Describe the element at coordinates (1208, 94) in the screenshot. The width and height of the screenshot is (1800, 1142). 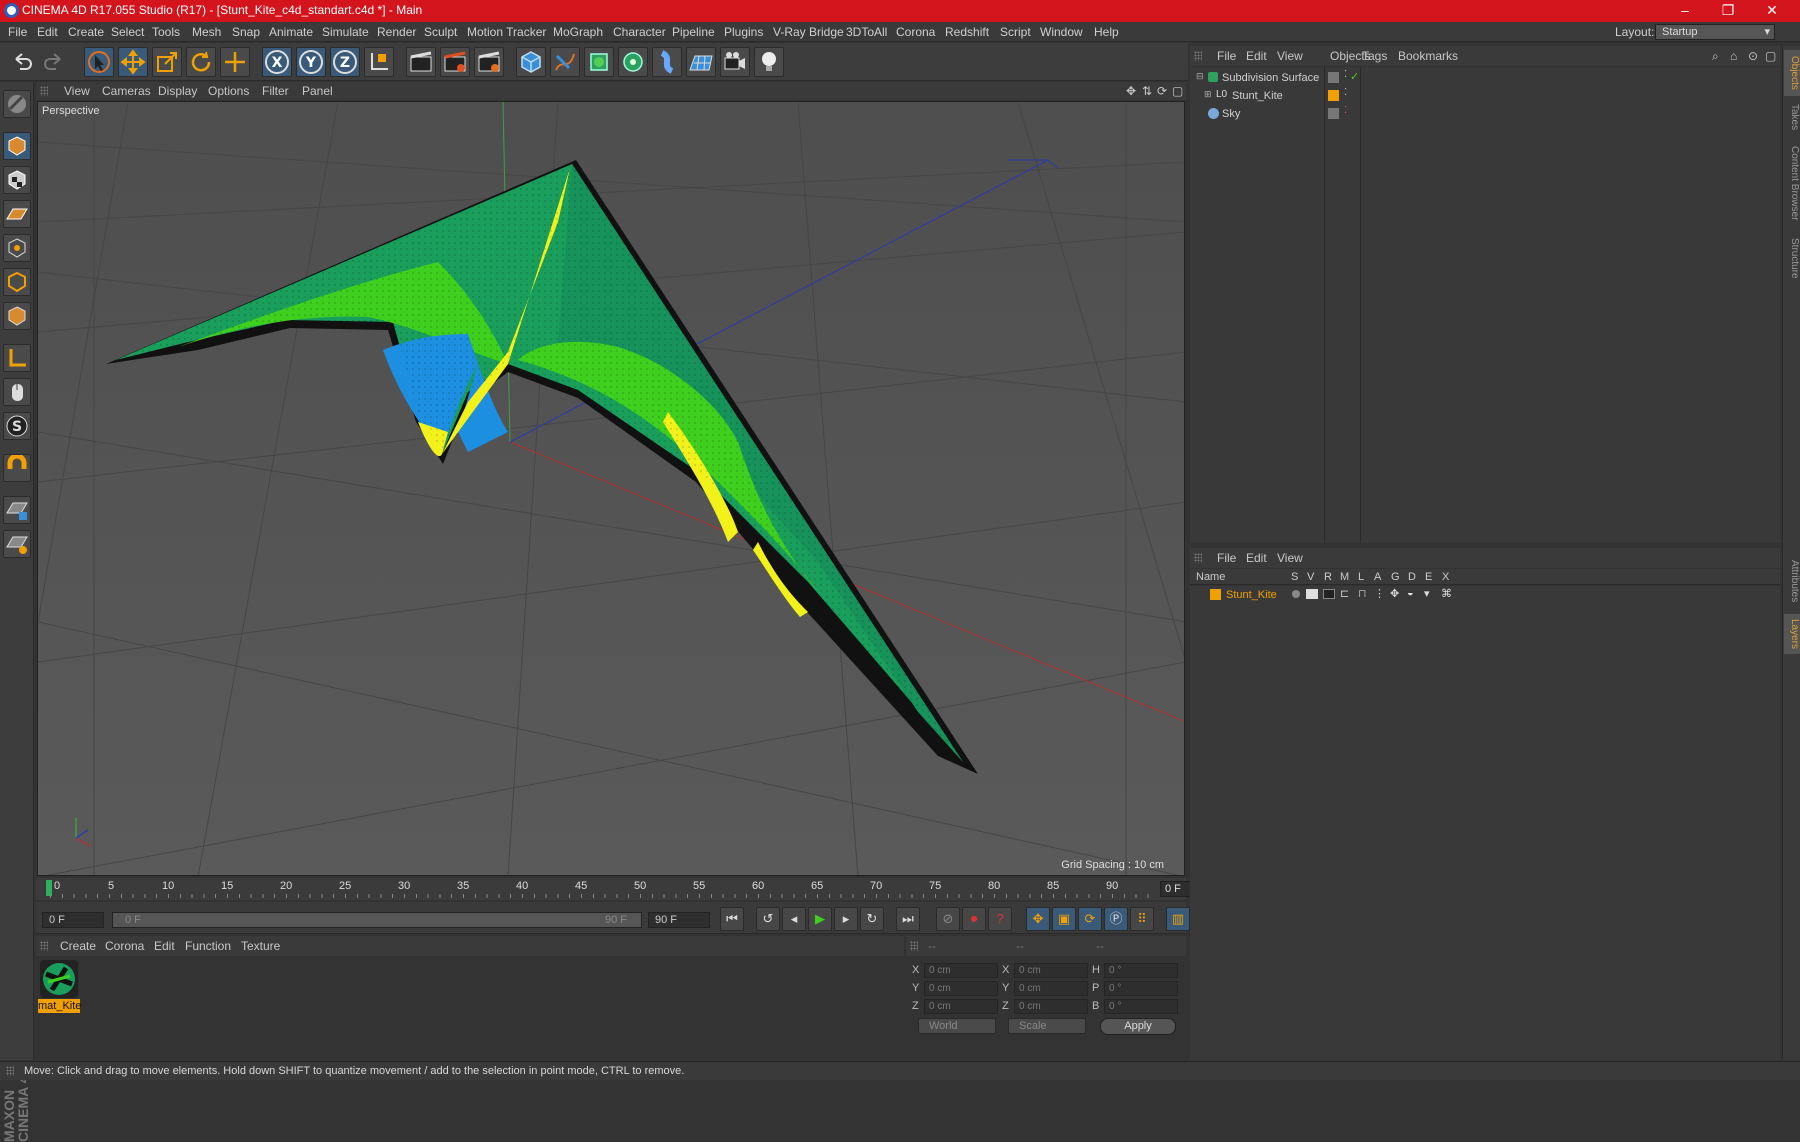
I see `expand-icon: ⊞` at that location.